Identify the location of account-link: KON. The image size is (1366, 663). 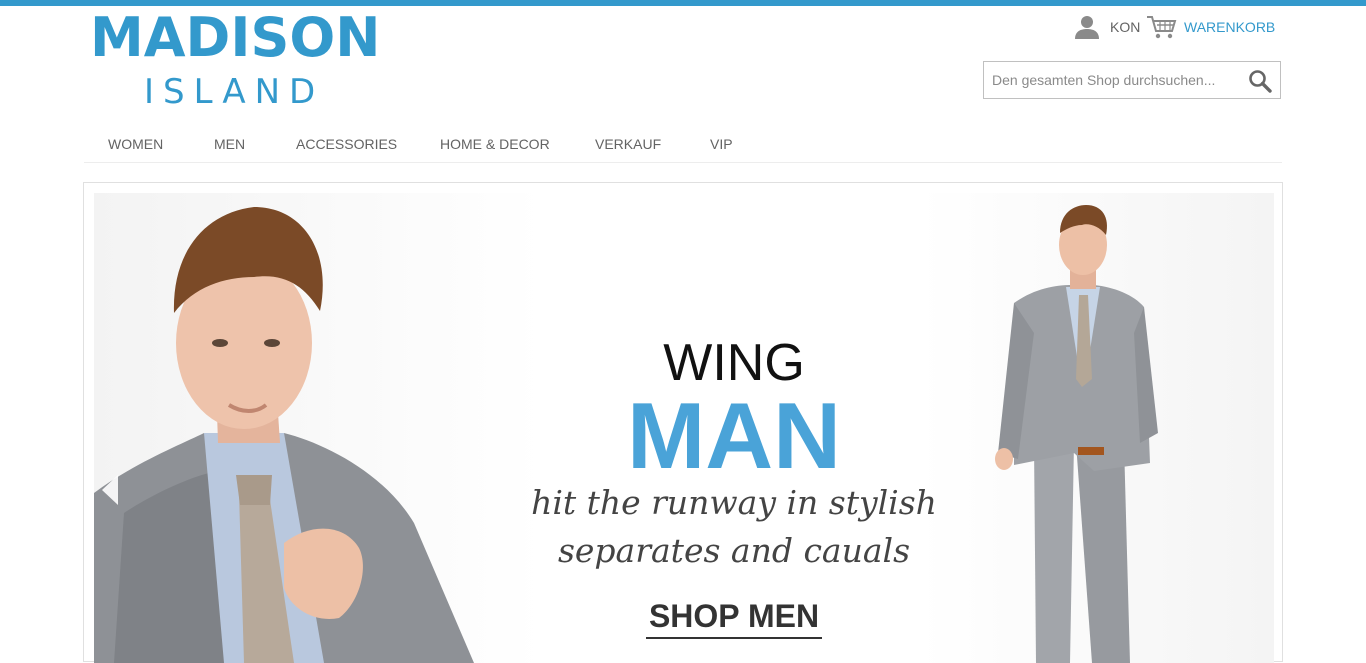
(1107, 27).